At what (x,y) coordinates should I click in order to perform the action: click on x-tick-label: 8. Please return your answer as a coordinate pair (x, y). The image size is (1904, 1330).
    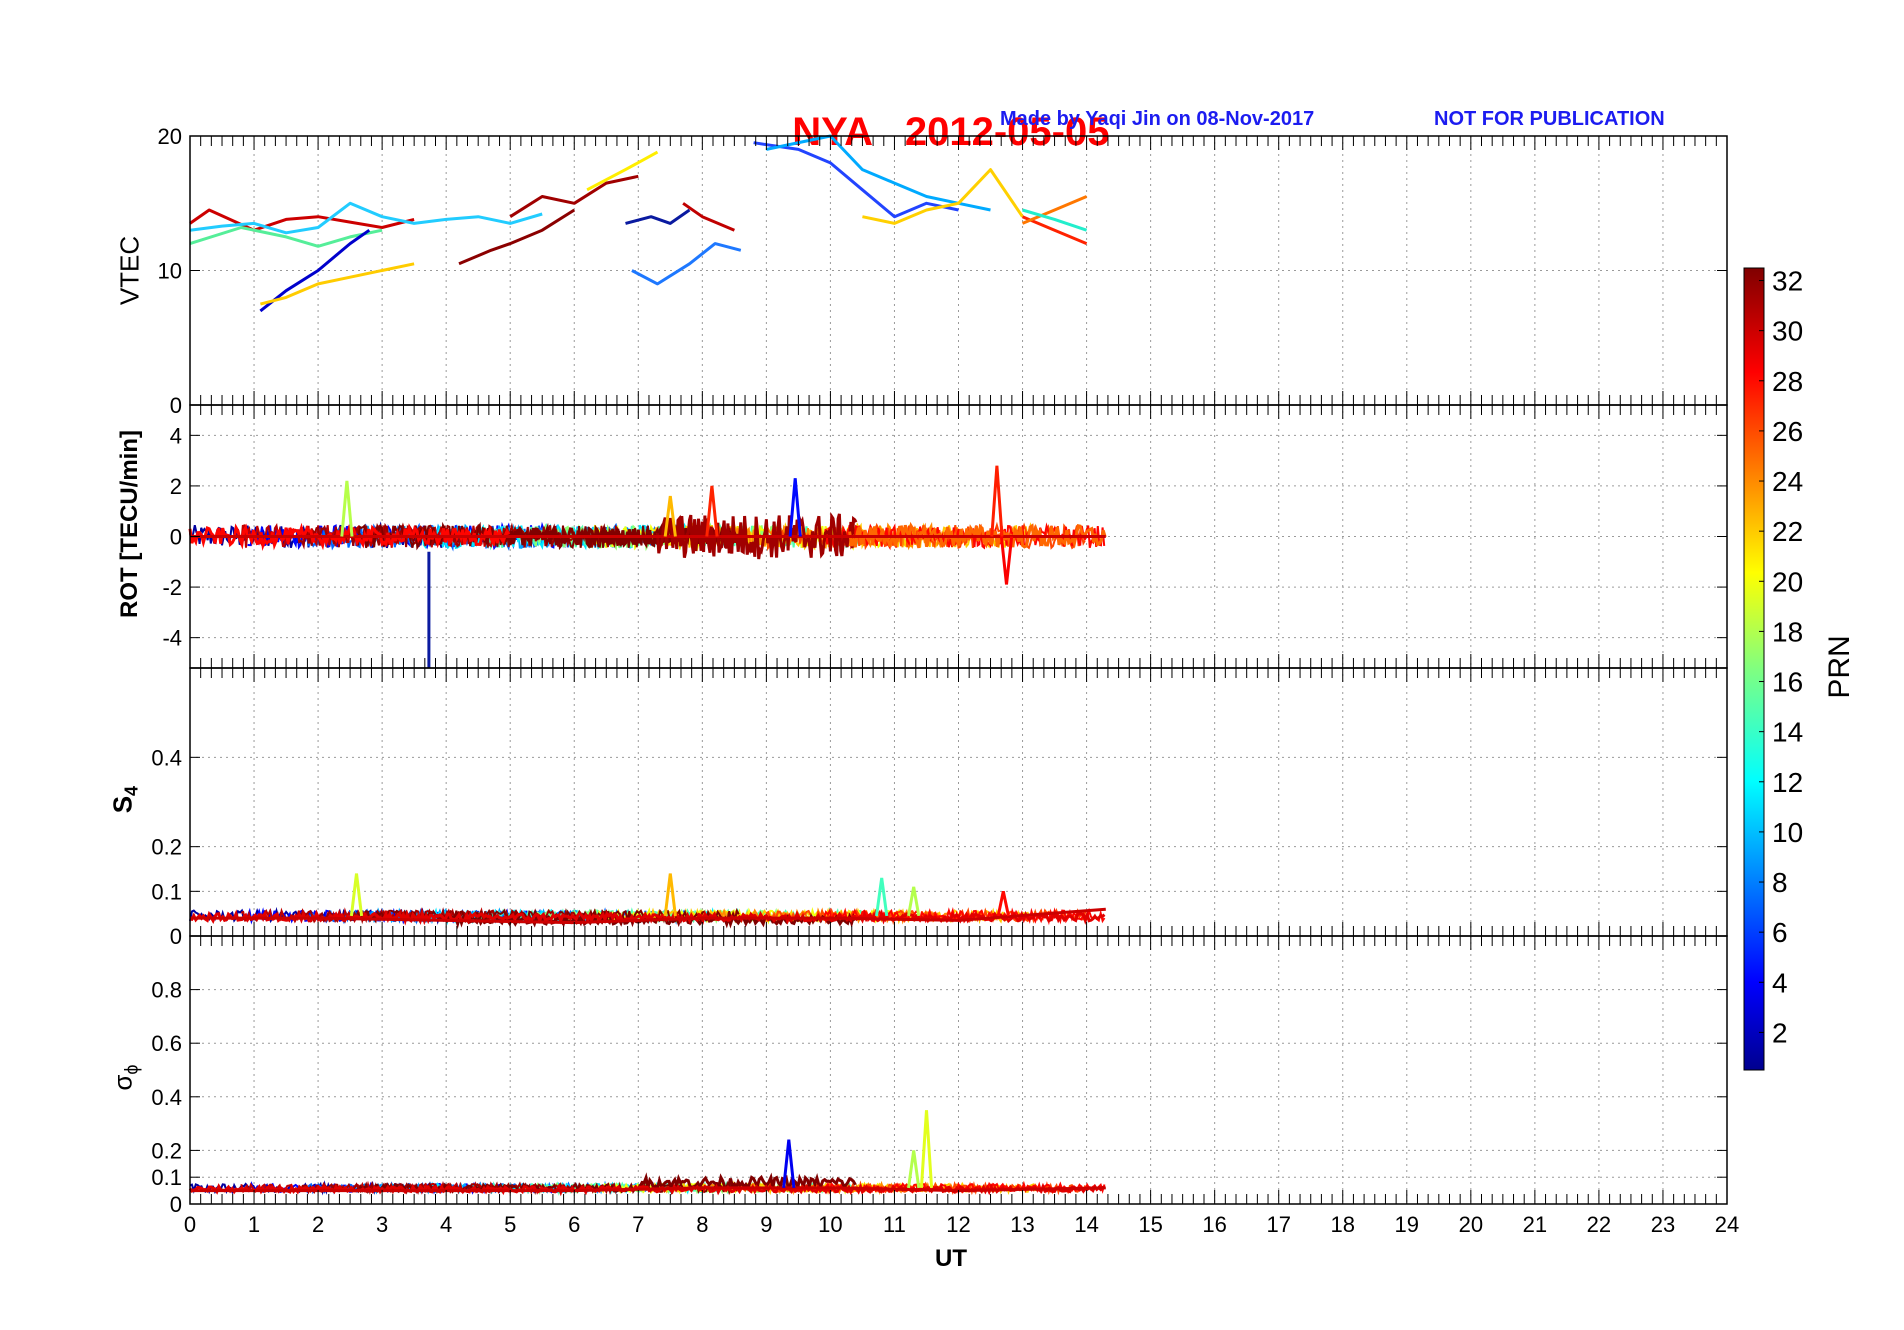
    Looking at the image, I should click on (702, 1224).